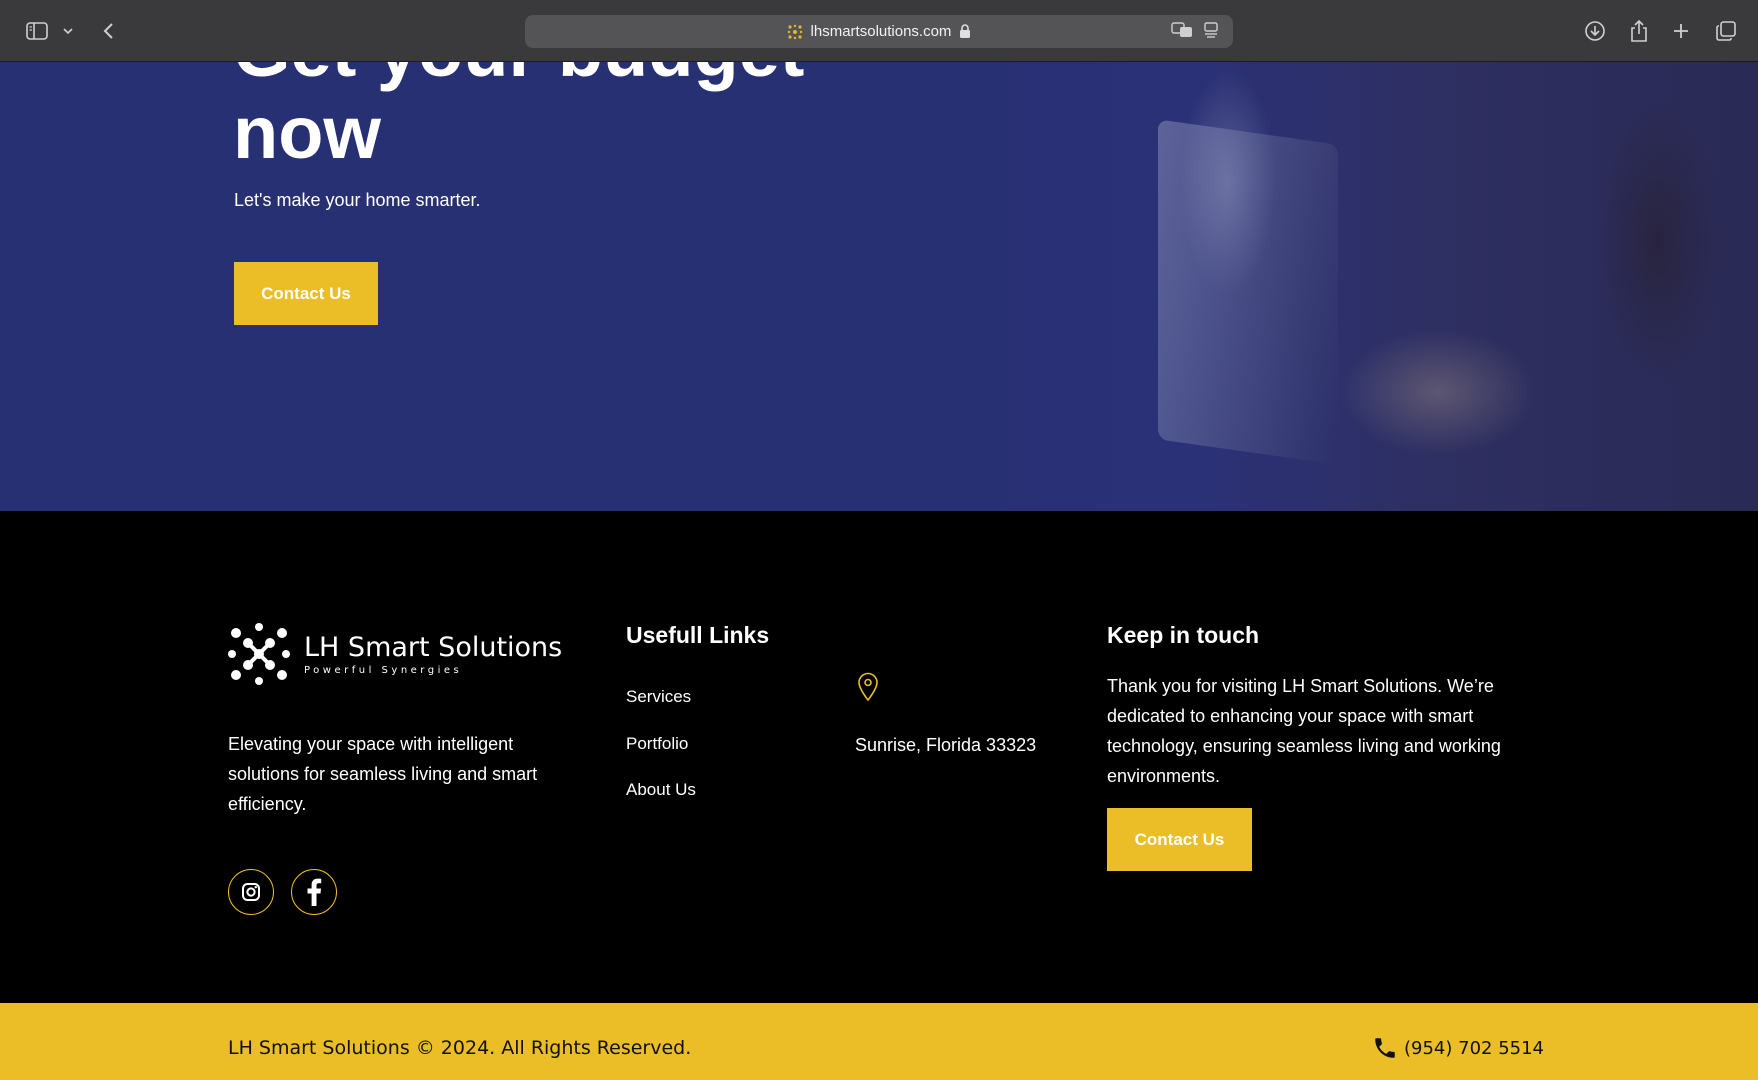  What do you see at coordinates (1385, 1048) in the screenshot?
I see `phone-icon` at bounding box center [1385, 1048].